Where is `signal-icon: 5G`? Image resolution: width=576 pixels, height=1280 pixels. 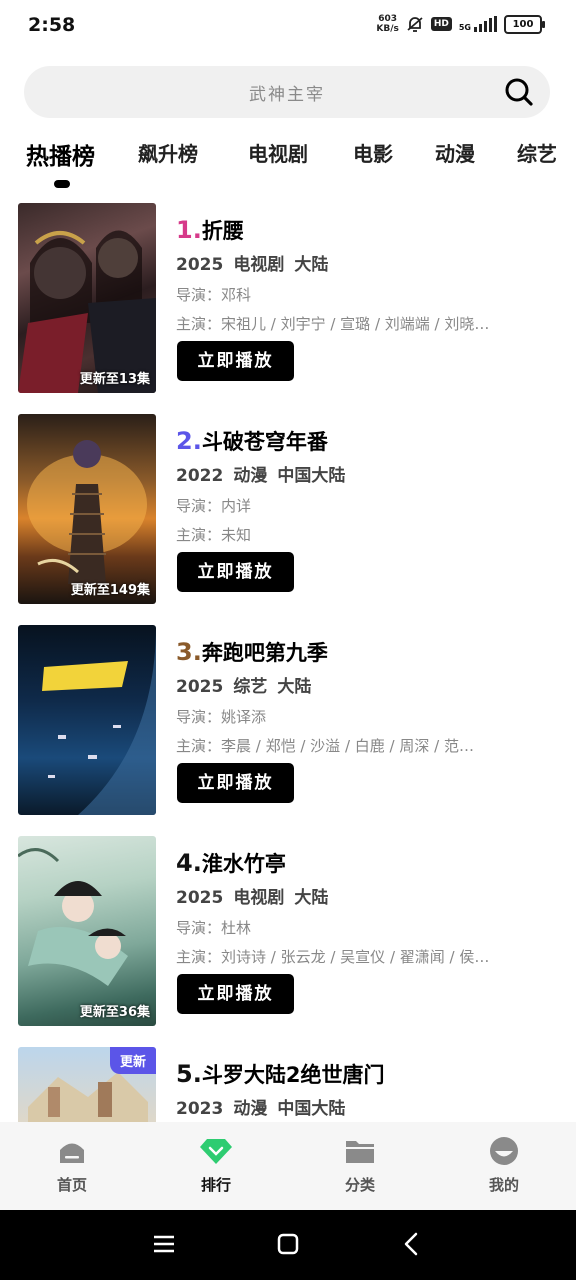 signal-icon: 5G is located at coordinates (478, 24).